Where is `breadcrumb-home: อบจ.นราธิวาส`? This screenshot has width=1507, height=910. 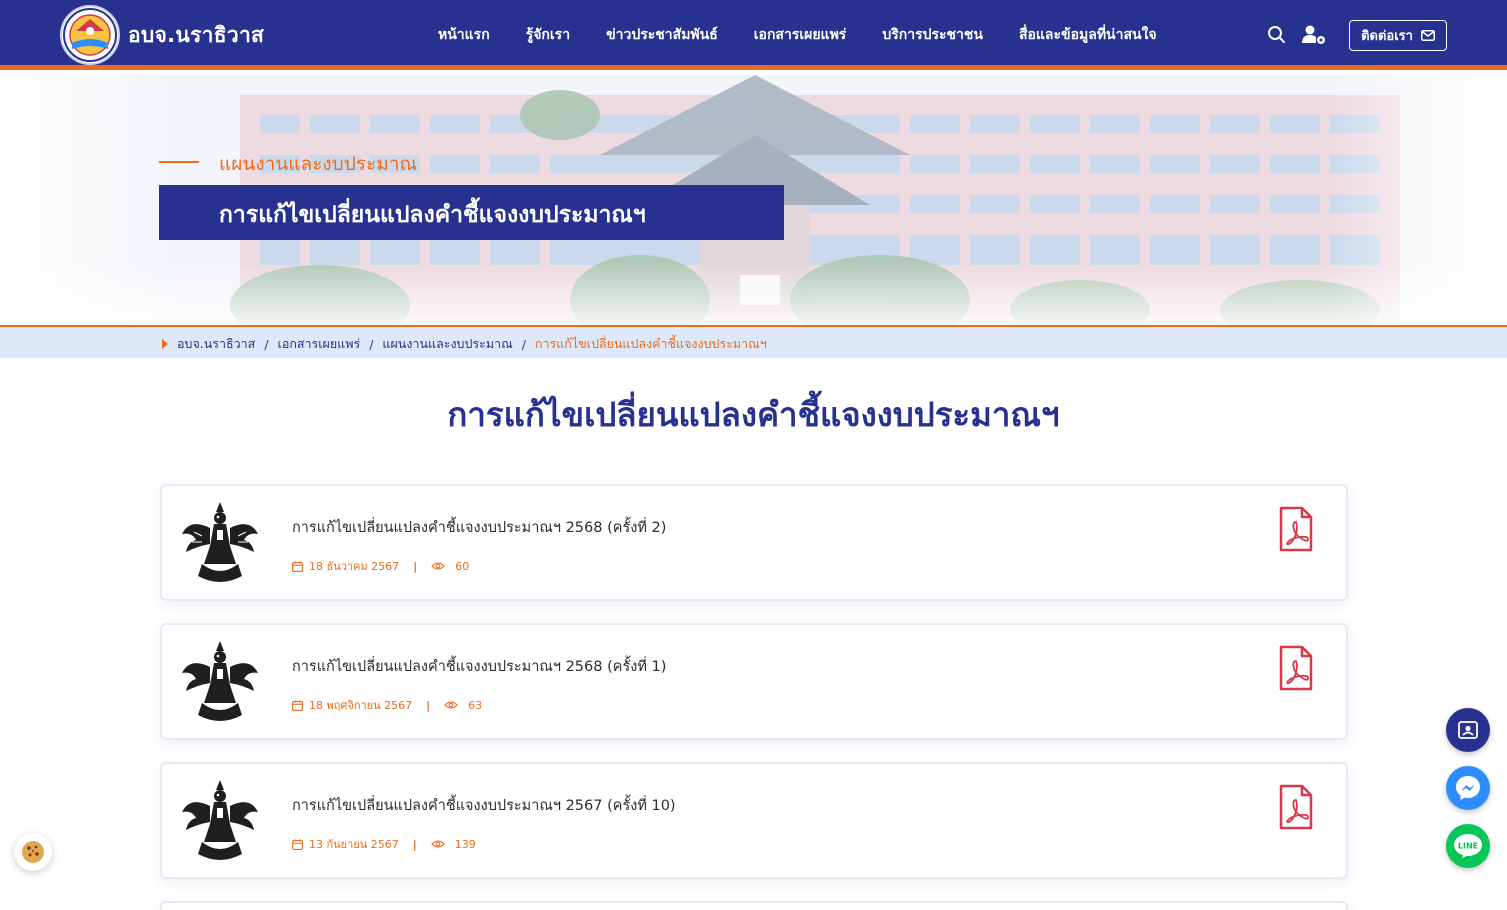
breadcrumb-home: อบจ.นราธิวาส is located at coordinates (216, 344).